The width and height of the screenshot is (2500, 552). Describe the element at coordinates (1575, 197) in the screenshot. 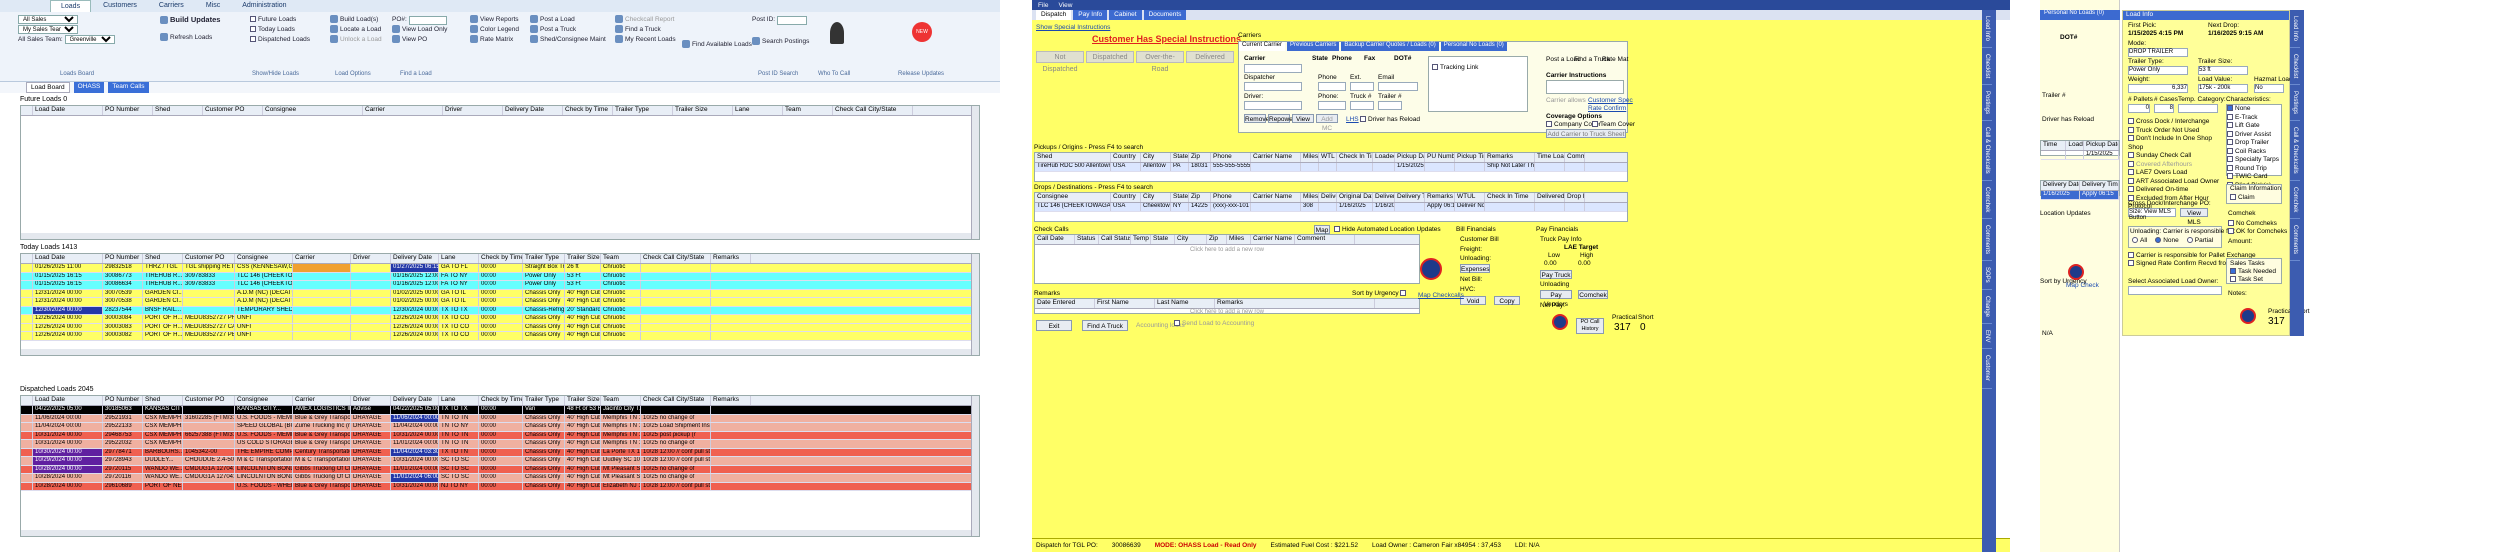

I see `column-header: Drop Delive` at that location.